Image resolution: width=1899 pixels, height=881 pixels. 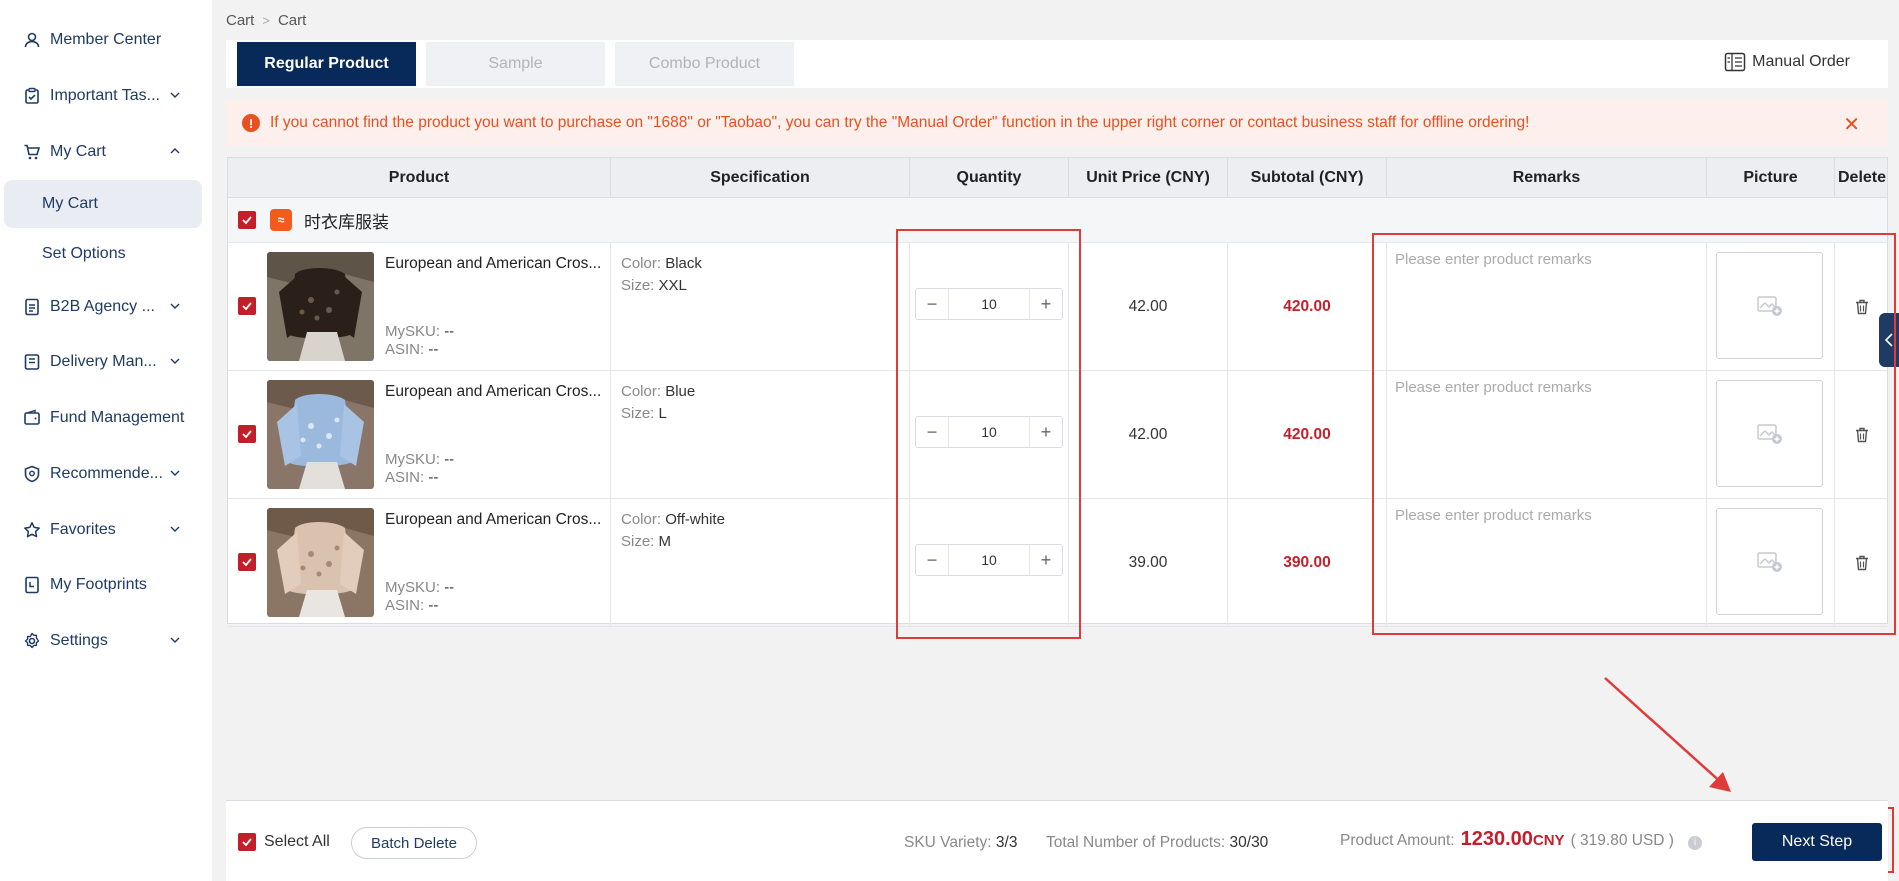 I want to click on spec-size-value: L, so click(x=662, y=413).